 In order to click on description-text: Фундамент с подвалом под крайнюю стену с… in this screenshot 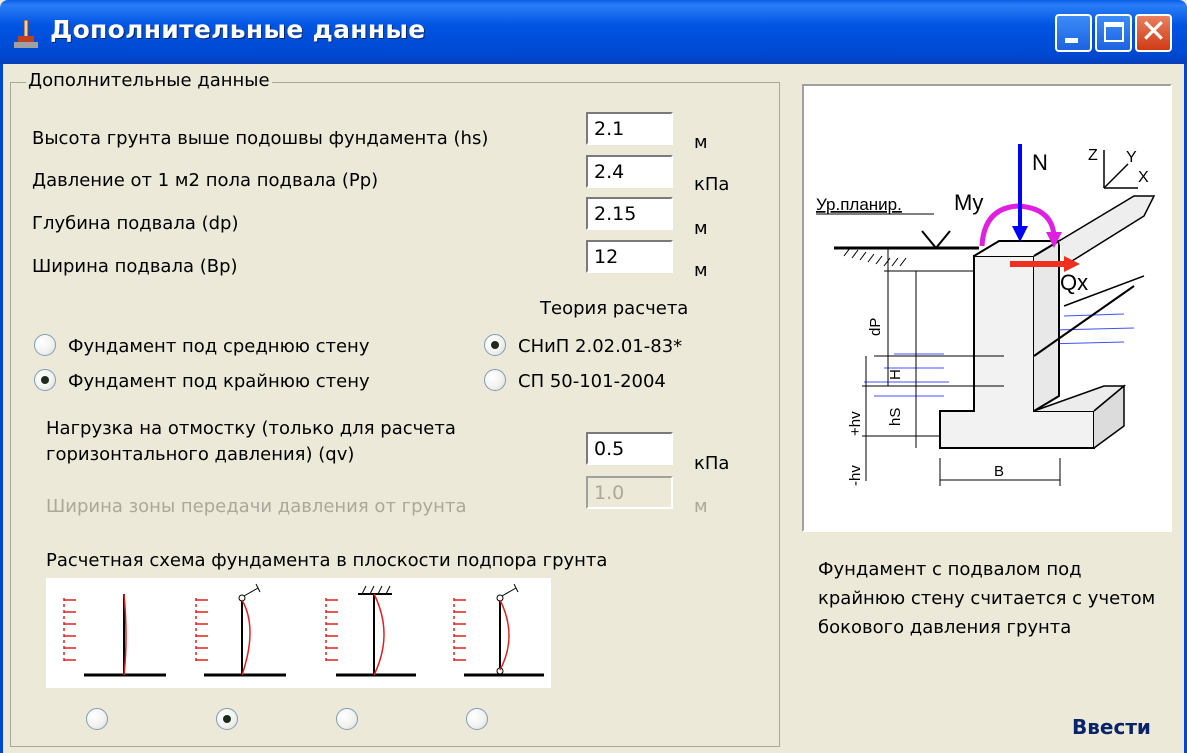, I will do `click(987, 598)`.